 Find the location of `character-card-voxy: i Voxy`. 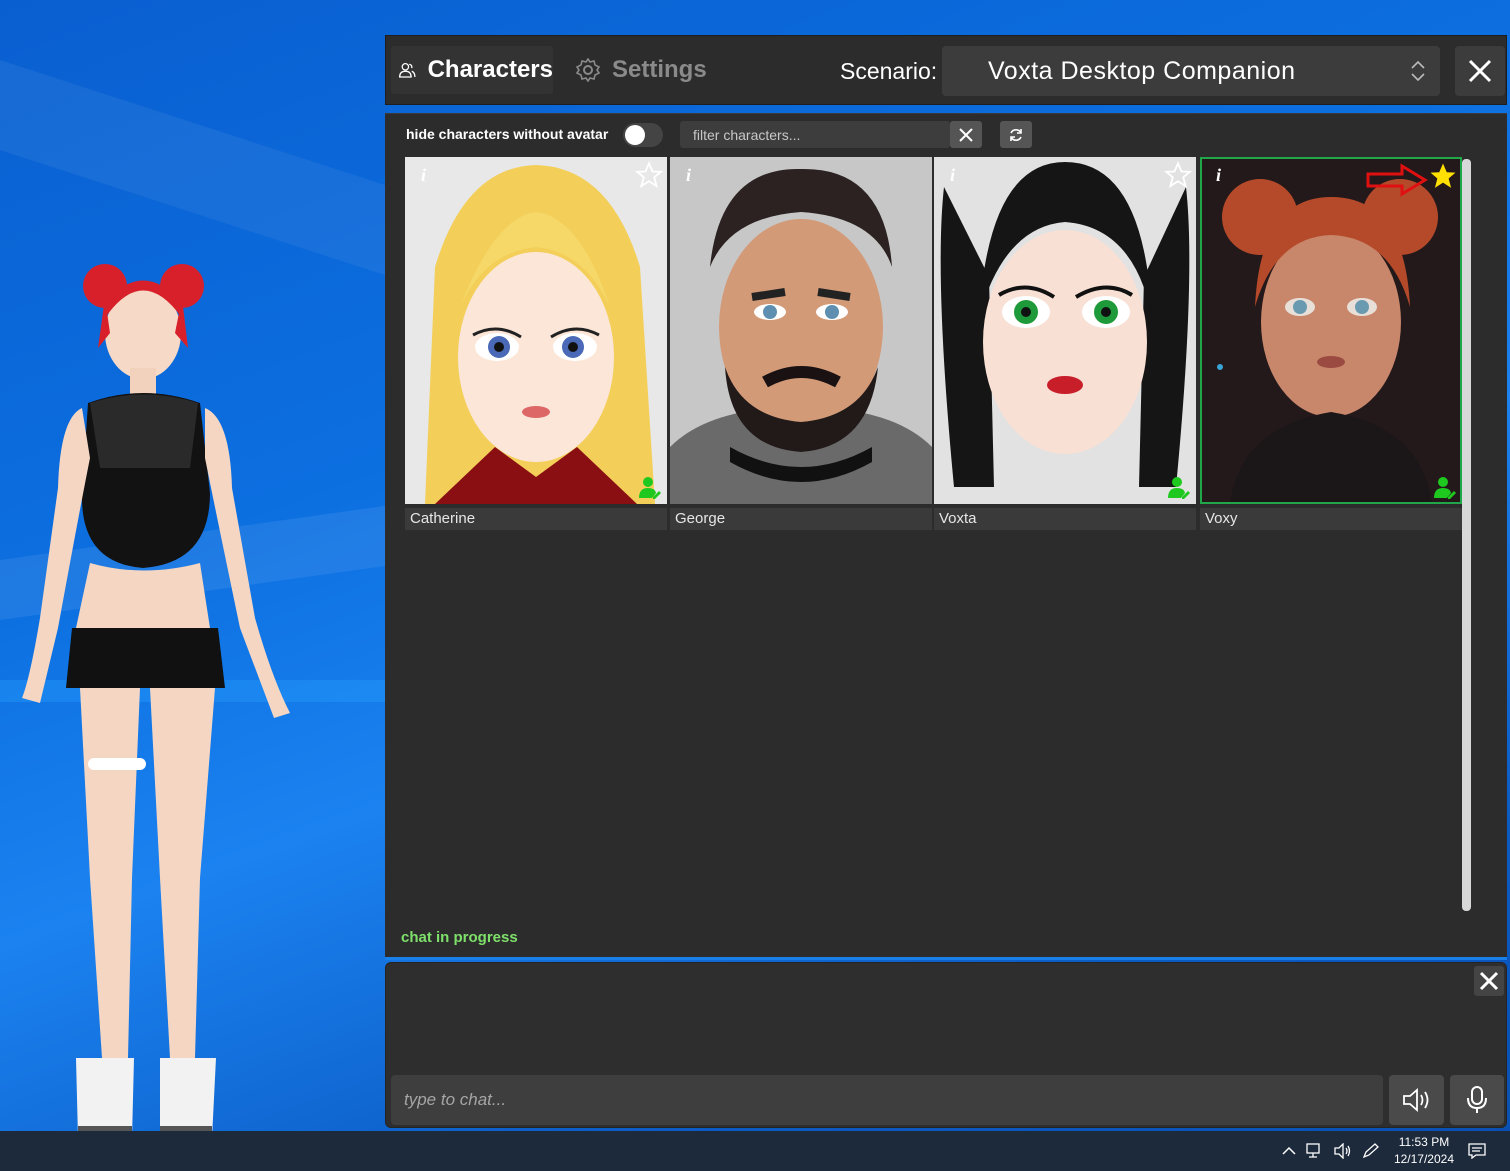

character-card-voxy: i Voxy is located at coordinates (1331, 343).